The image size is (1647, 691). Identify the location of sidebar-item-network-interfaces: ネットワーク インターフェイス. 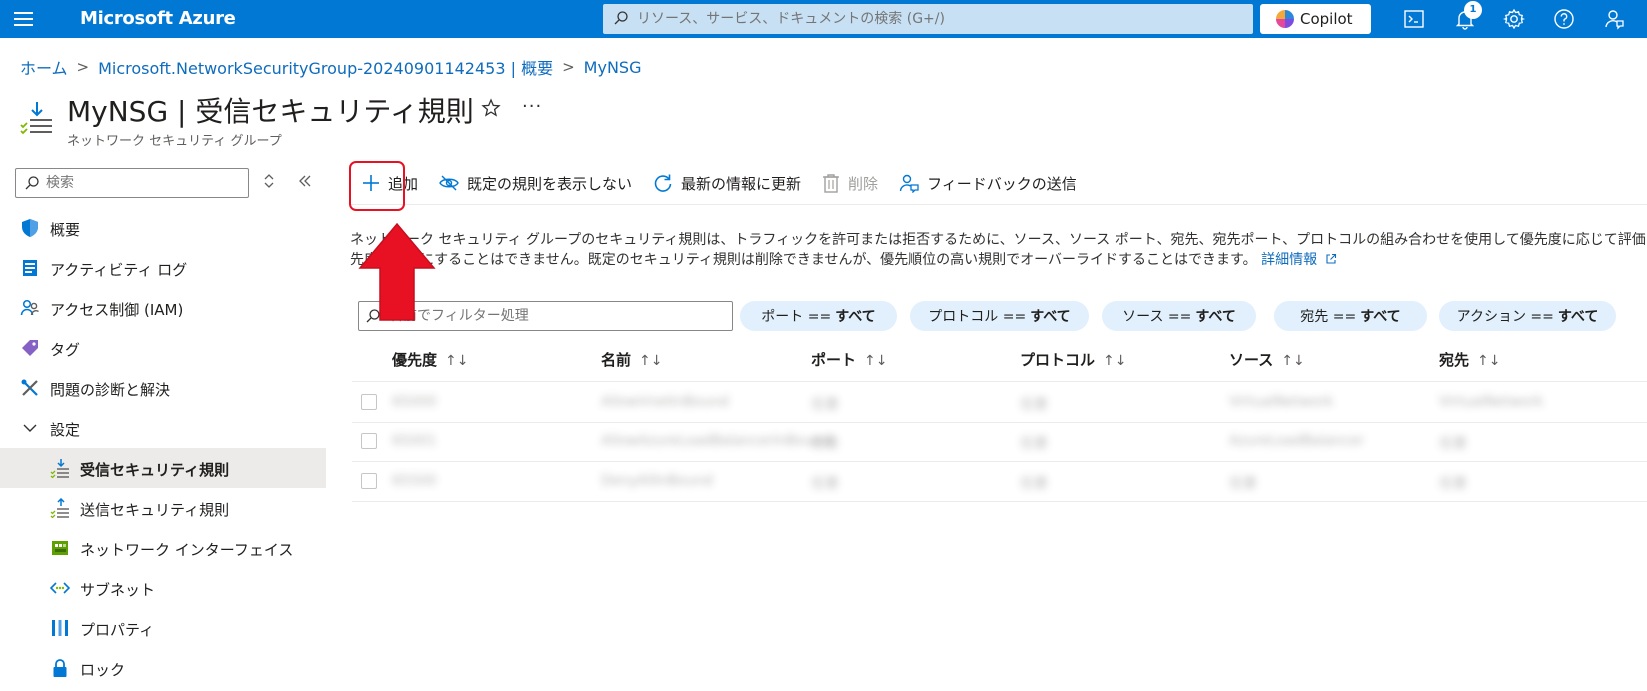
(163, 548).